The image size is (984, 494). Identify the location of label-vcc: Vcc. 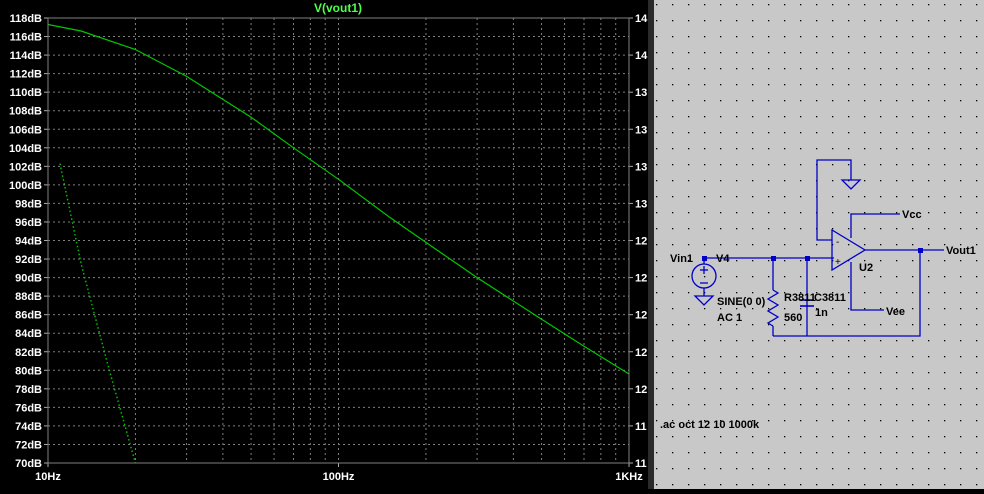
(912, 215).